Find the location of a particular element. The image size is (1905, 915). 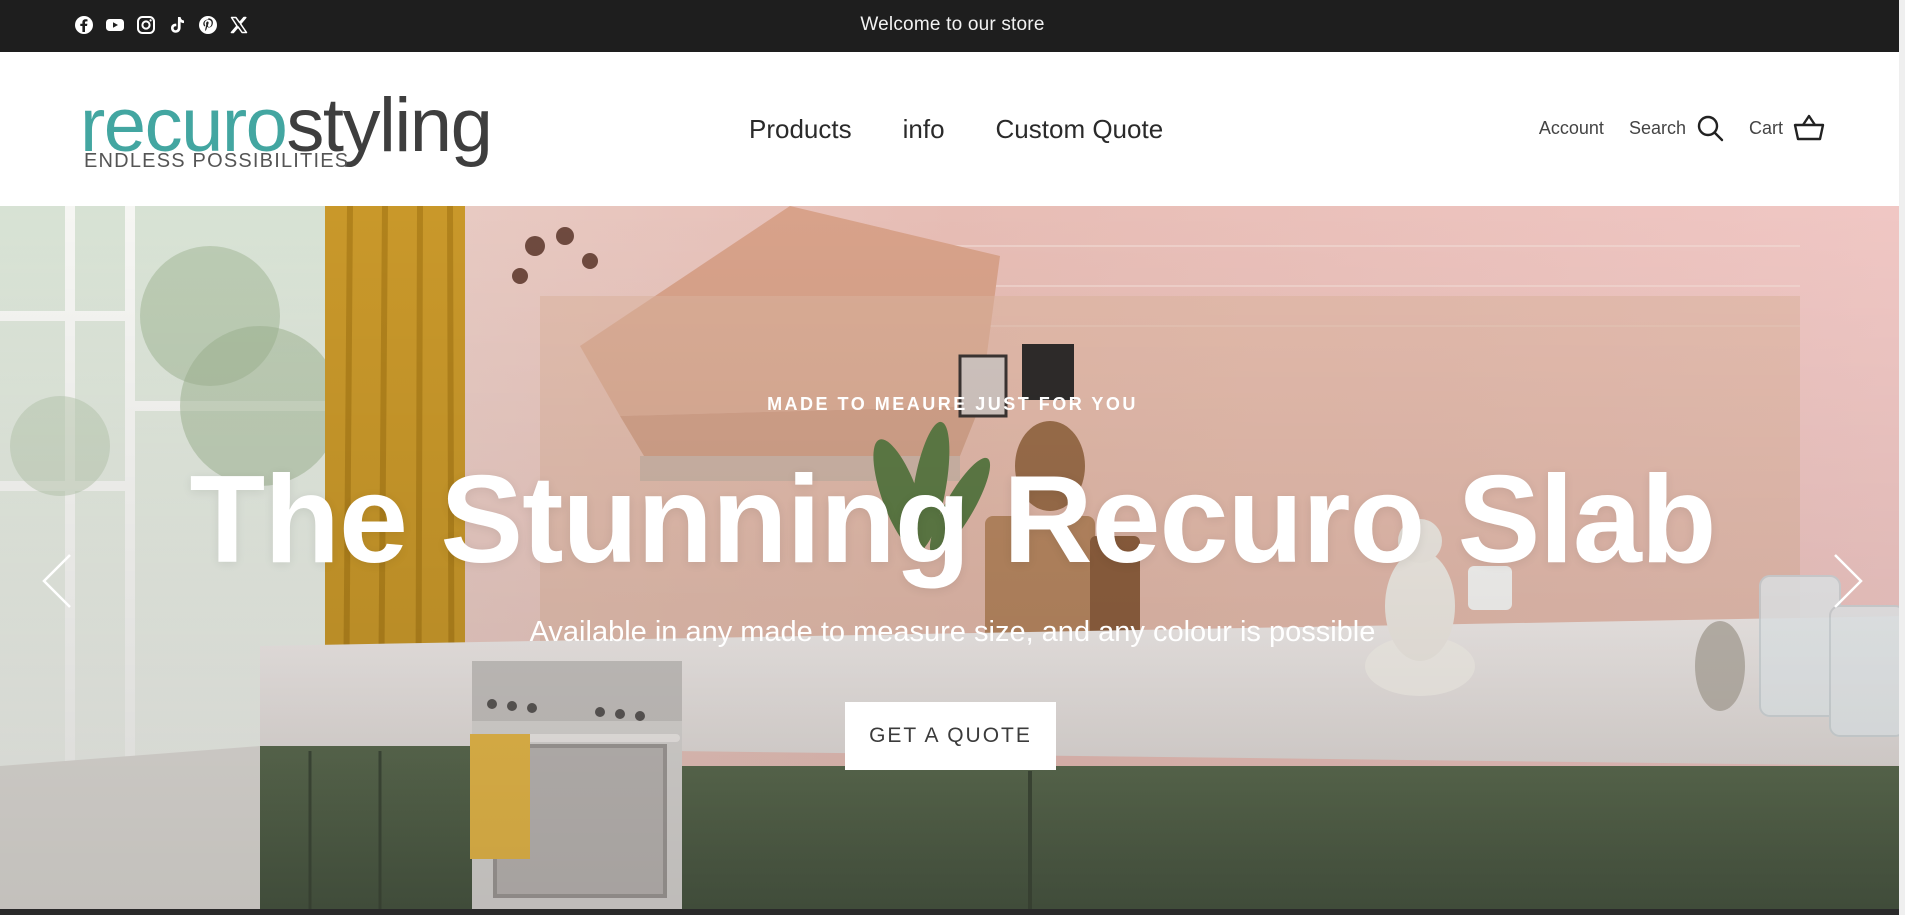

cart-button: Cart is located at coordinates (1787, 128).